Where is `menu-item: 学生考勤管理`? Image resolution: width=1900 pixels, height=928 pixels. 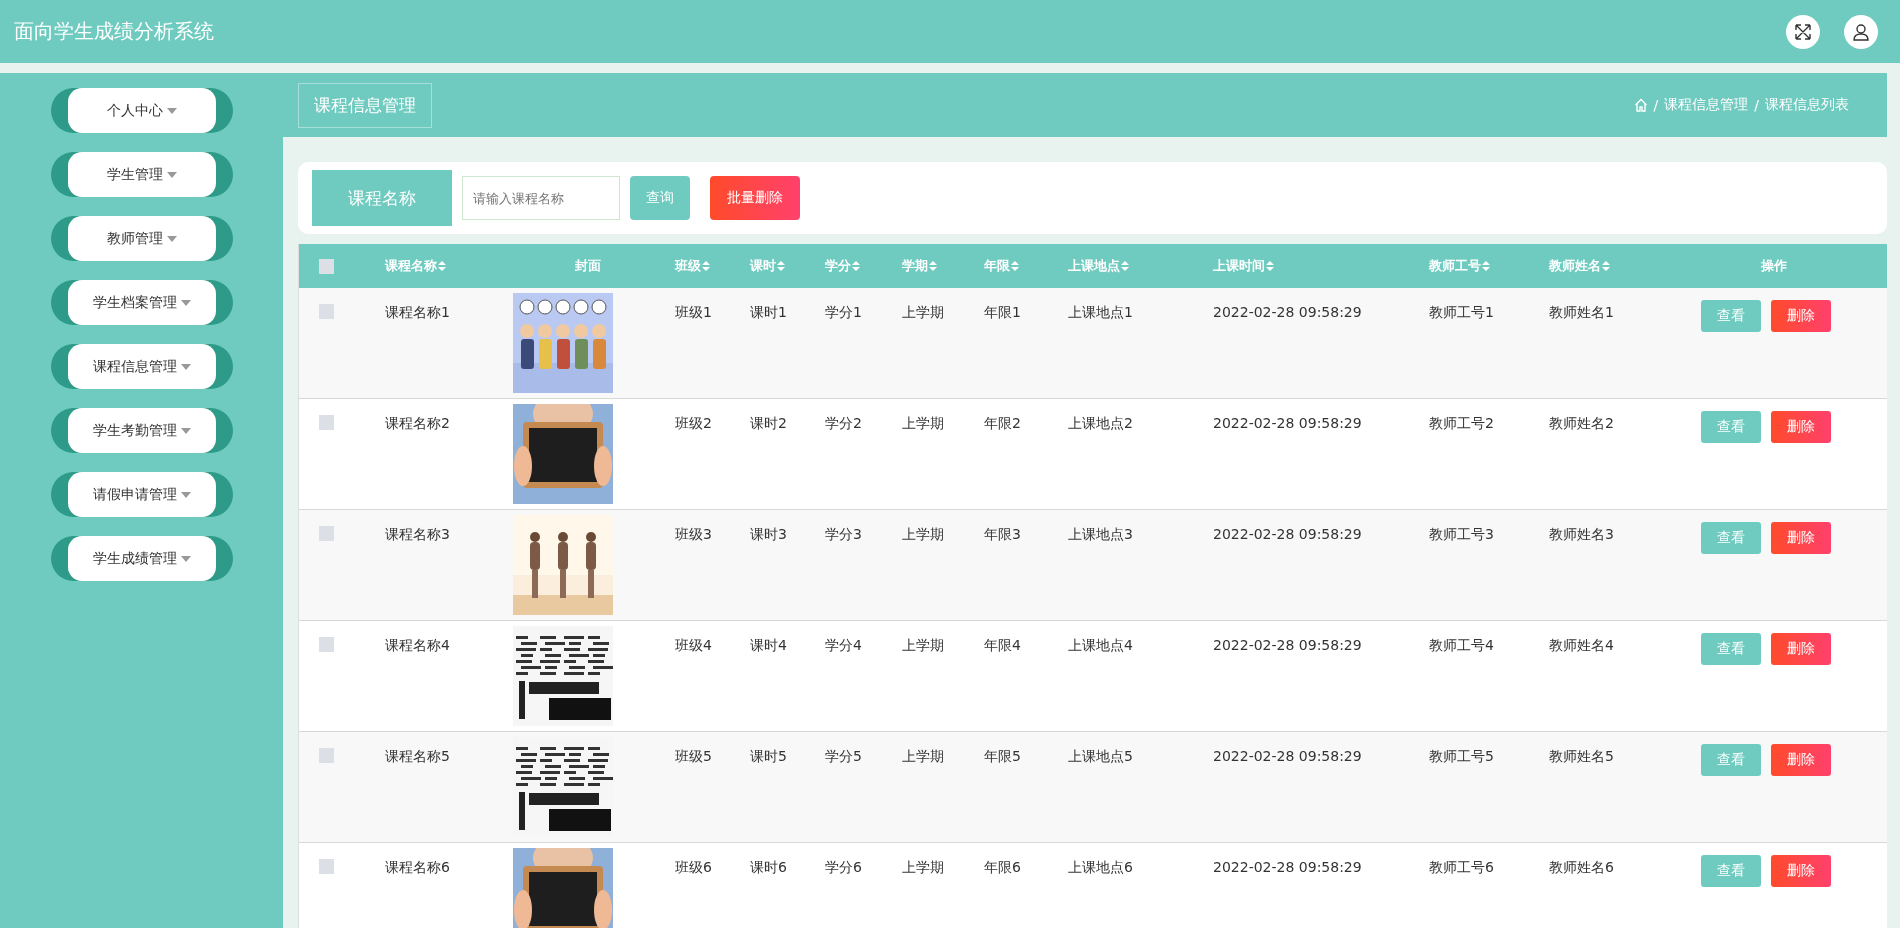 menu-item: 学生考勤管理 is located at coordinates (141, 430).